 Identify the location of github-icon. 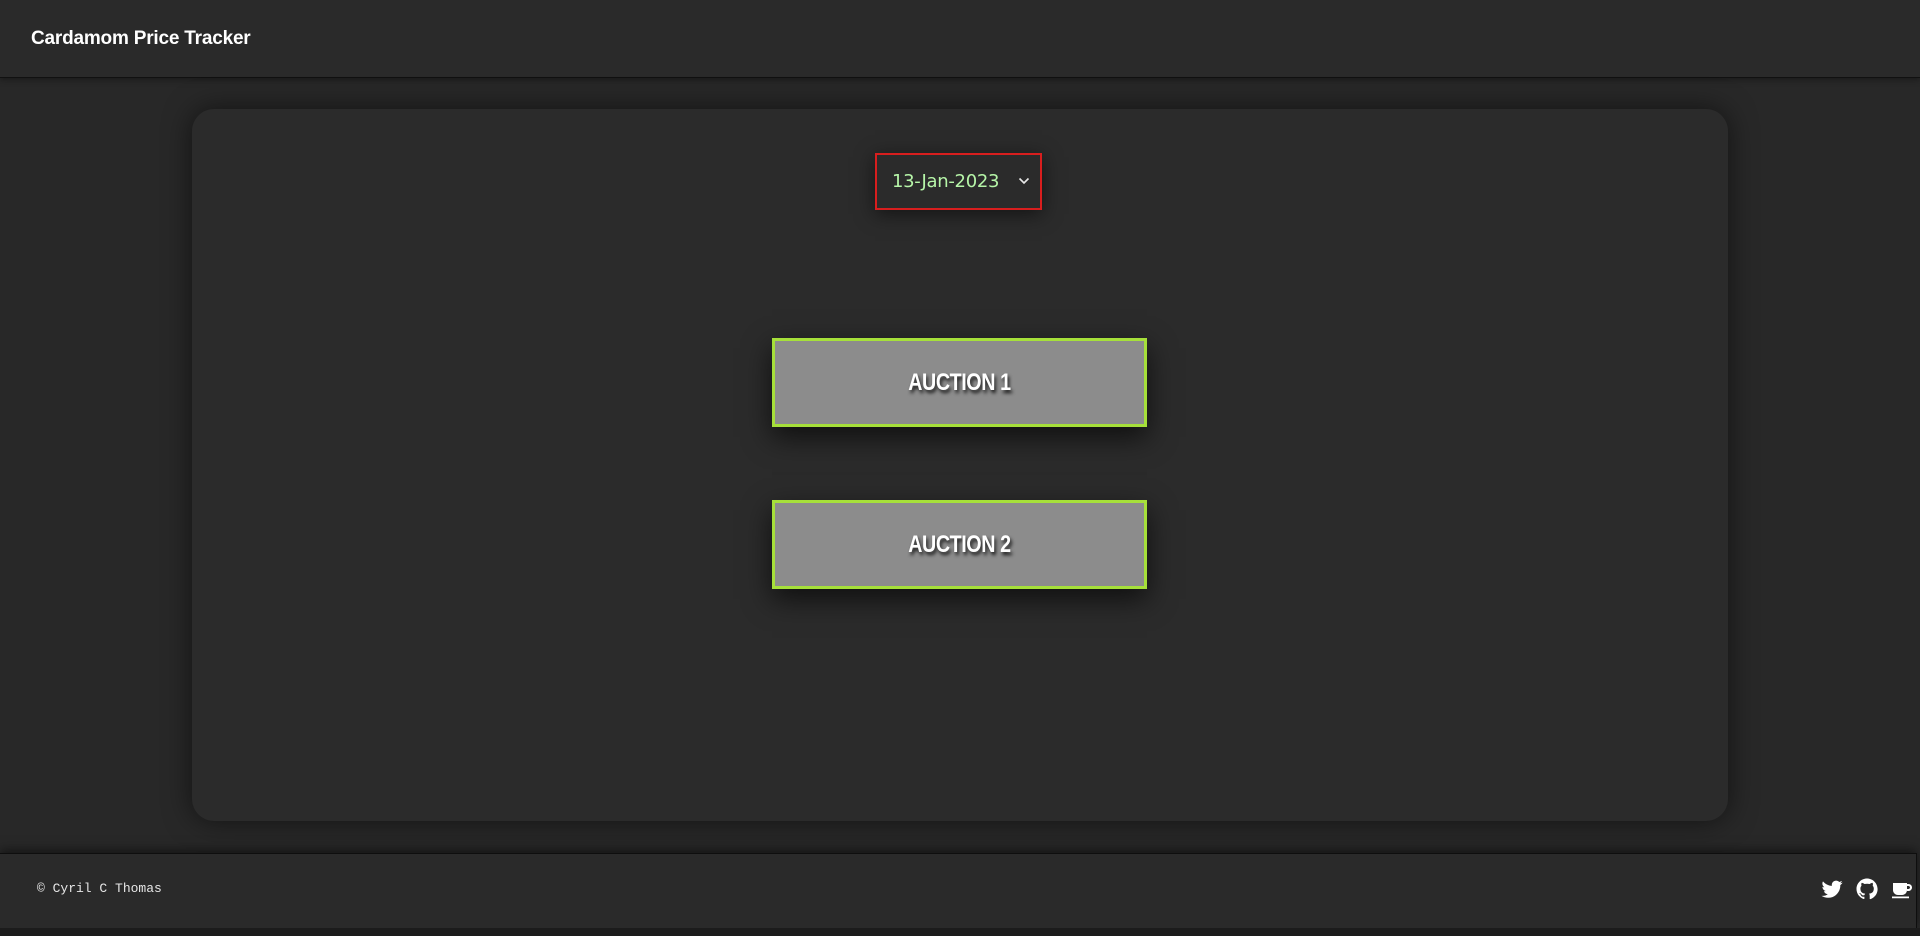
(1867, 889).